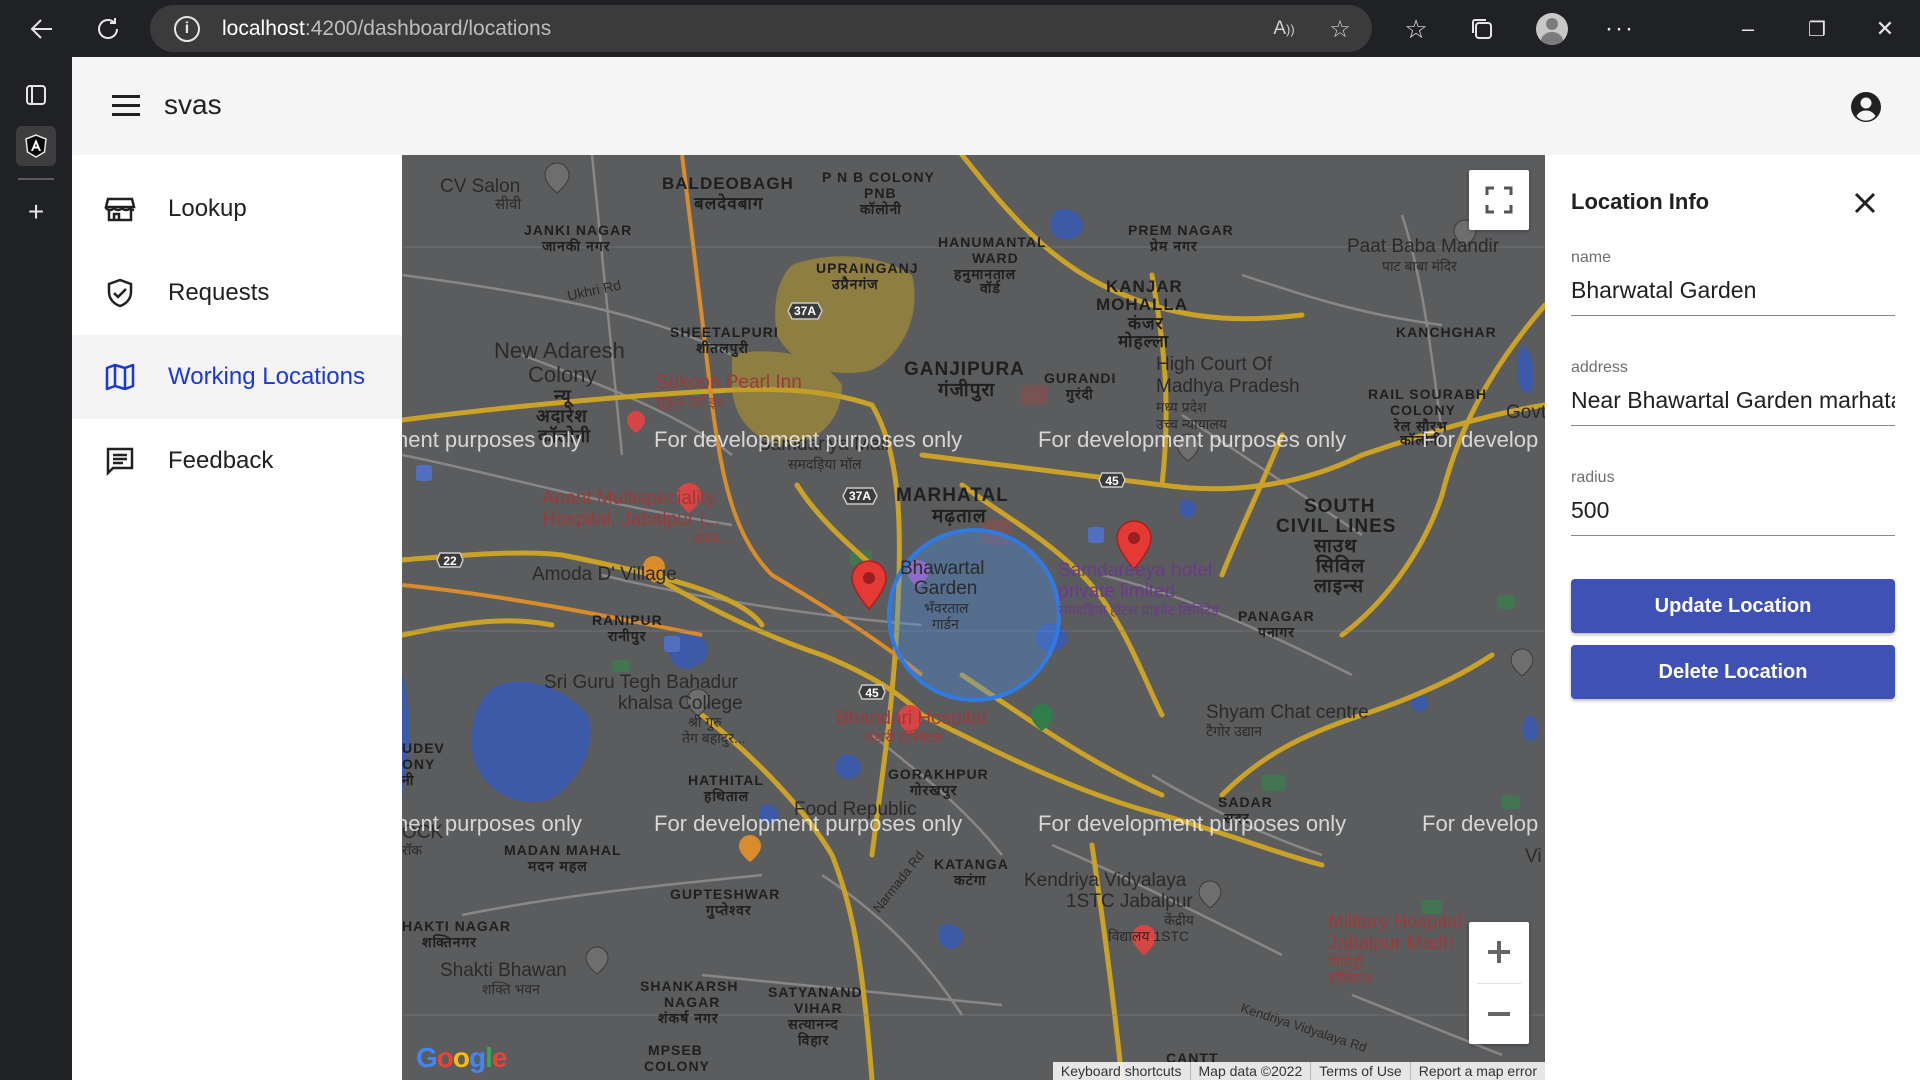 The height and width of the screenshot is (1080, 1920). I want to click on map-label: कॉलोनी, so click(881, 209).